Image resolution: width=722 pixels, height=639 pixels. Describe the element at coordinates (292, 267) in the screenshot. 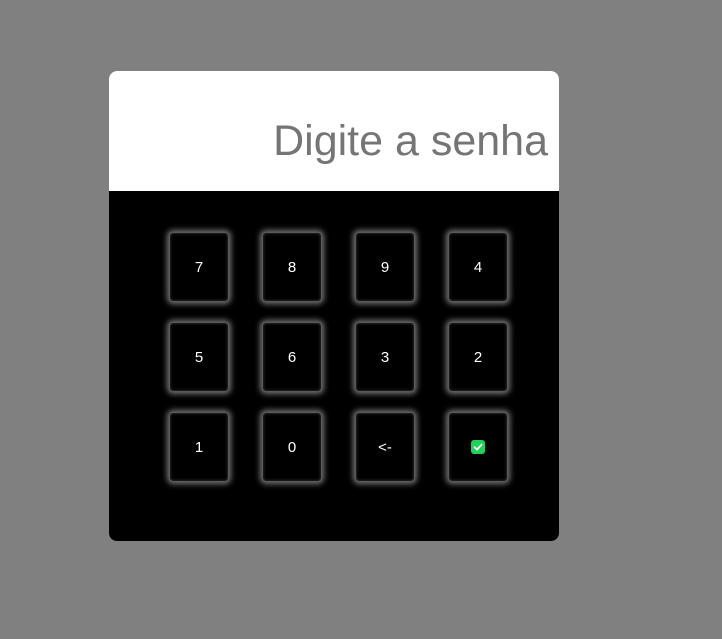

I see `key-8: 8` at that location.